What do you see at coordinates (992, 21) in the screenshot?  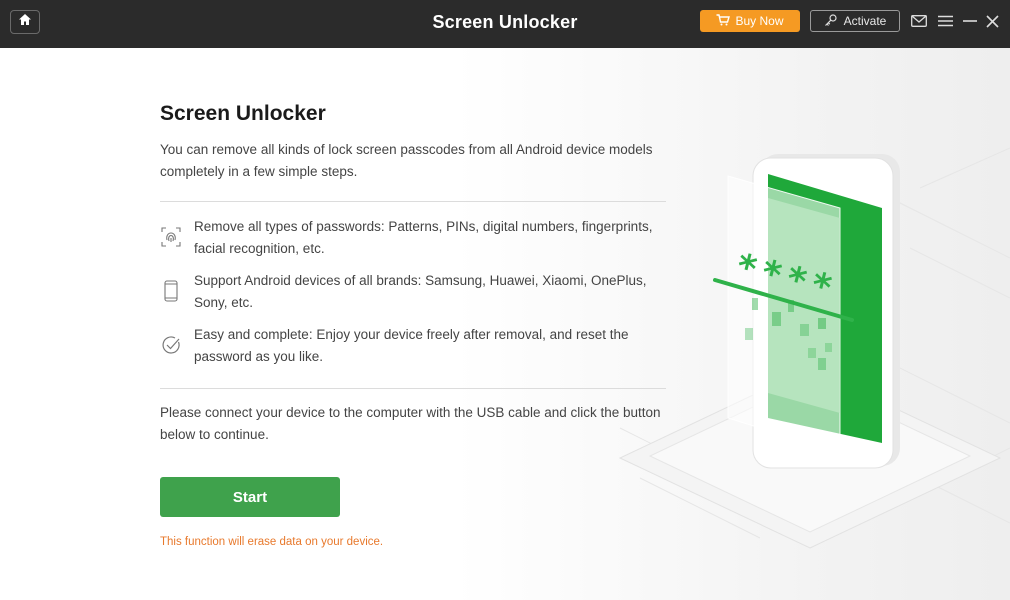 I see `close-icon` at bounding box center [992, 21].